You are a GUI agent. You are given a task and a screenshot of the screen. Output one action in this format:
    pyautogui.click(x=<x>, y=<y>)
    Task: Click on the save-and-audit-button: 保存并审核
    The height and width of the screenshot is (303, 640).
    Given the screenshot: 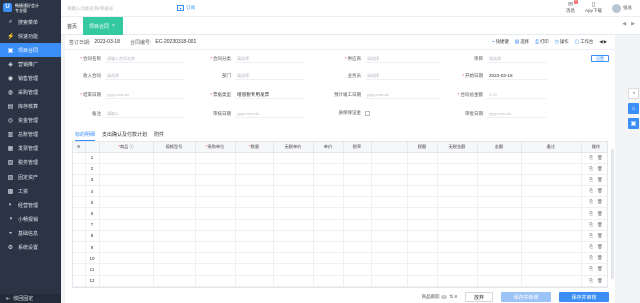 What is the action you would take?
    pyautogui.click(x=584, y=297)
    